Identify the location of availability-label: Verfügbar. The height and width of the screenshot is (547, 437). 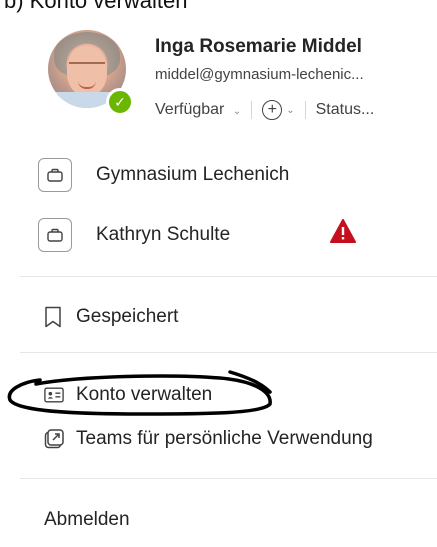
(190, 109).